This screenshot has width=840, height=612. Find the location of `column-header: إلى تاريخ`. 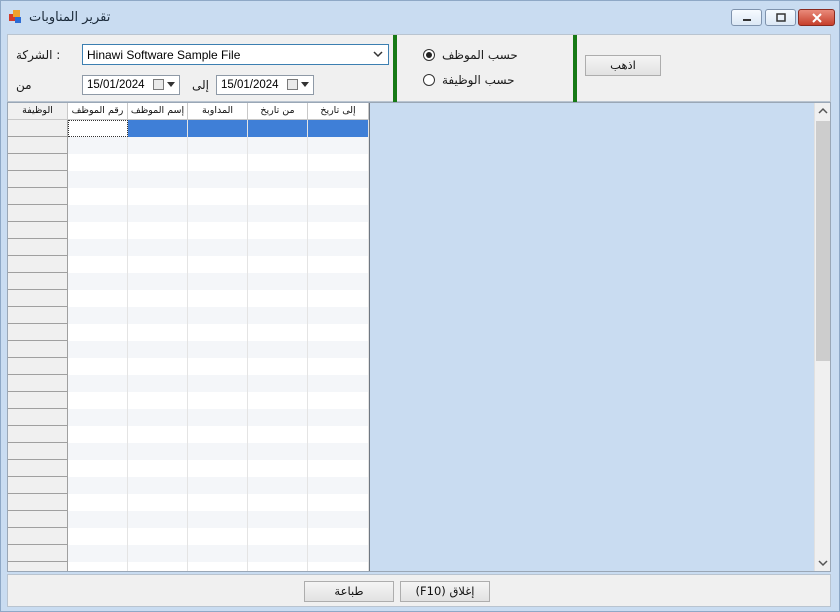

column-header: إلى تاريخ is located at coordinates (338, 111).